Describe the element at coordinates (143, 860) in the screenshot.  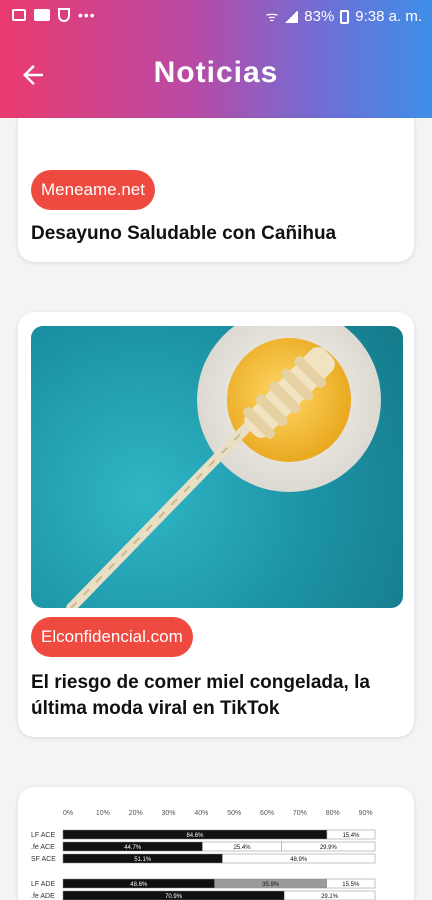
I see `chart-segment-label: 51.1%` at that location.